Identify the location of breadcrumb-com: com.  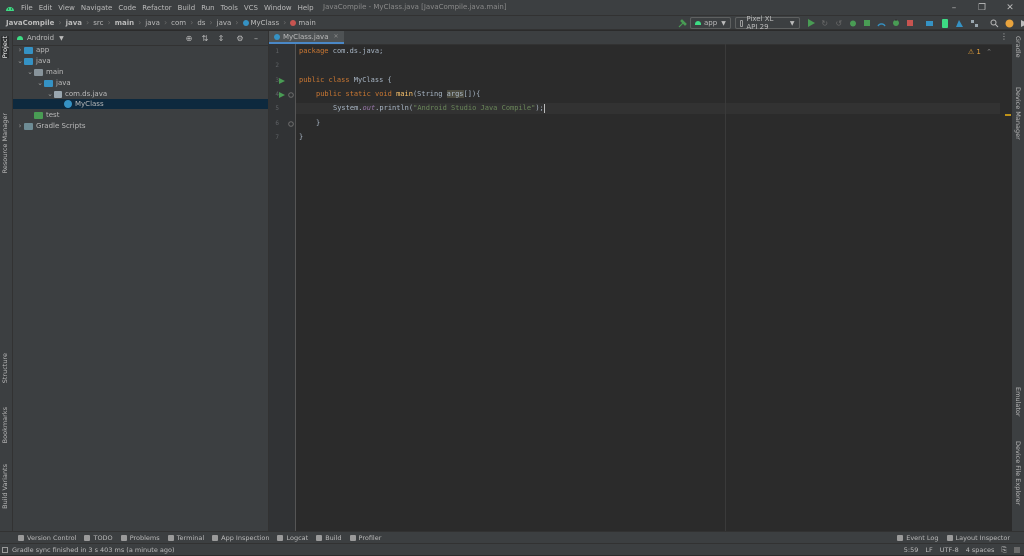
(178, 23).